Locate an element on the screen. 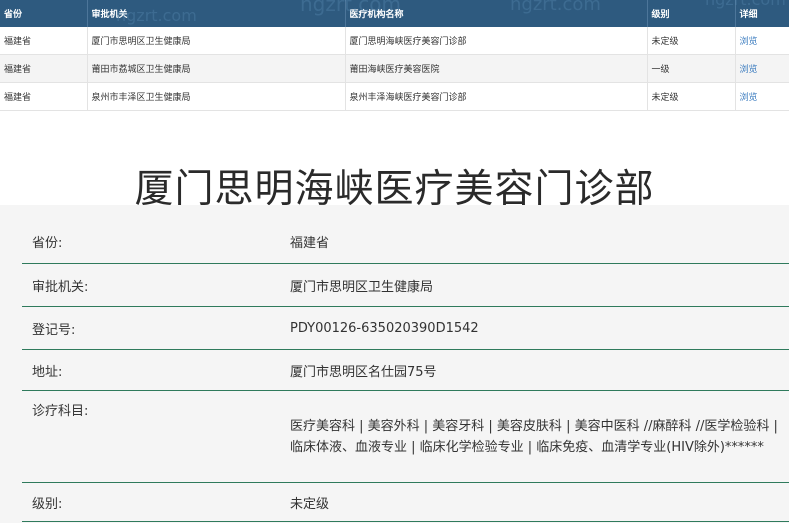 The image size is (789, 523). detail-label: 审批机关: is located at coordinates (151, 285).